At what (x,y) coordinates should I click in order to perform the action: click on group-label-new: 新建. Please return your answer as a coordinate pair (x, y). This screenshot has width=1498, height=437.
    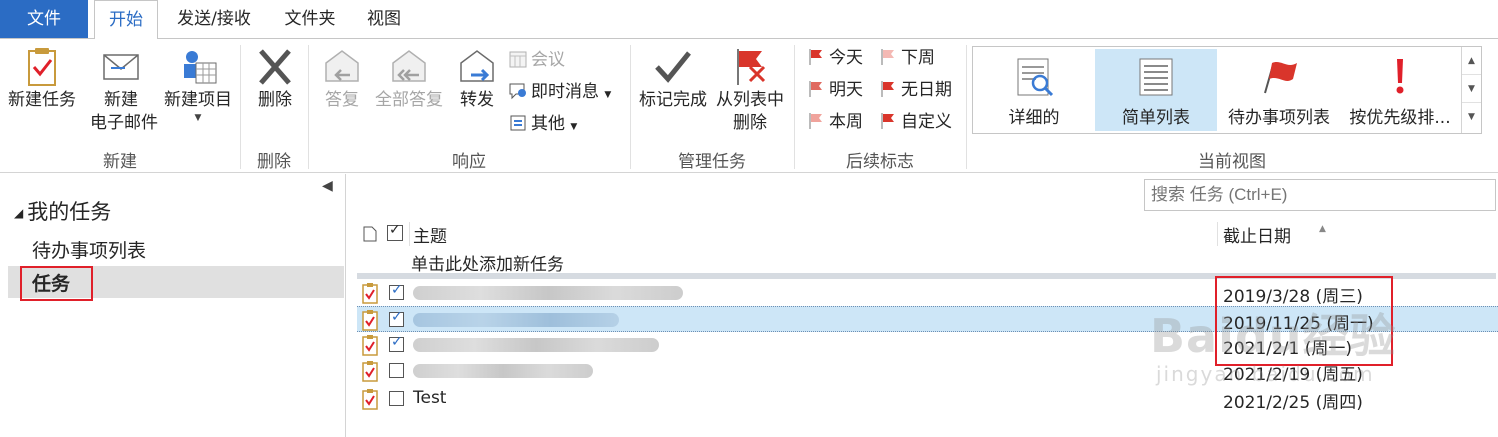
    Looking at the image, I should click on (120, 162).